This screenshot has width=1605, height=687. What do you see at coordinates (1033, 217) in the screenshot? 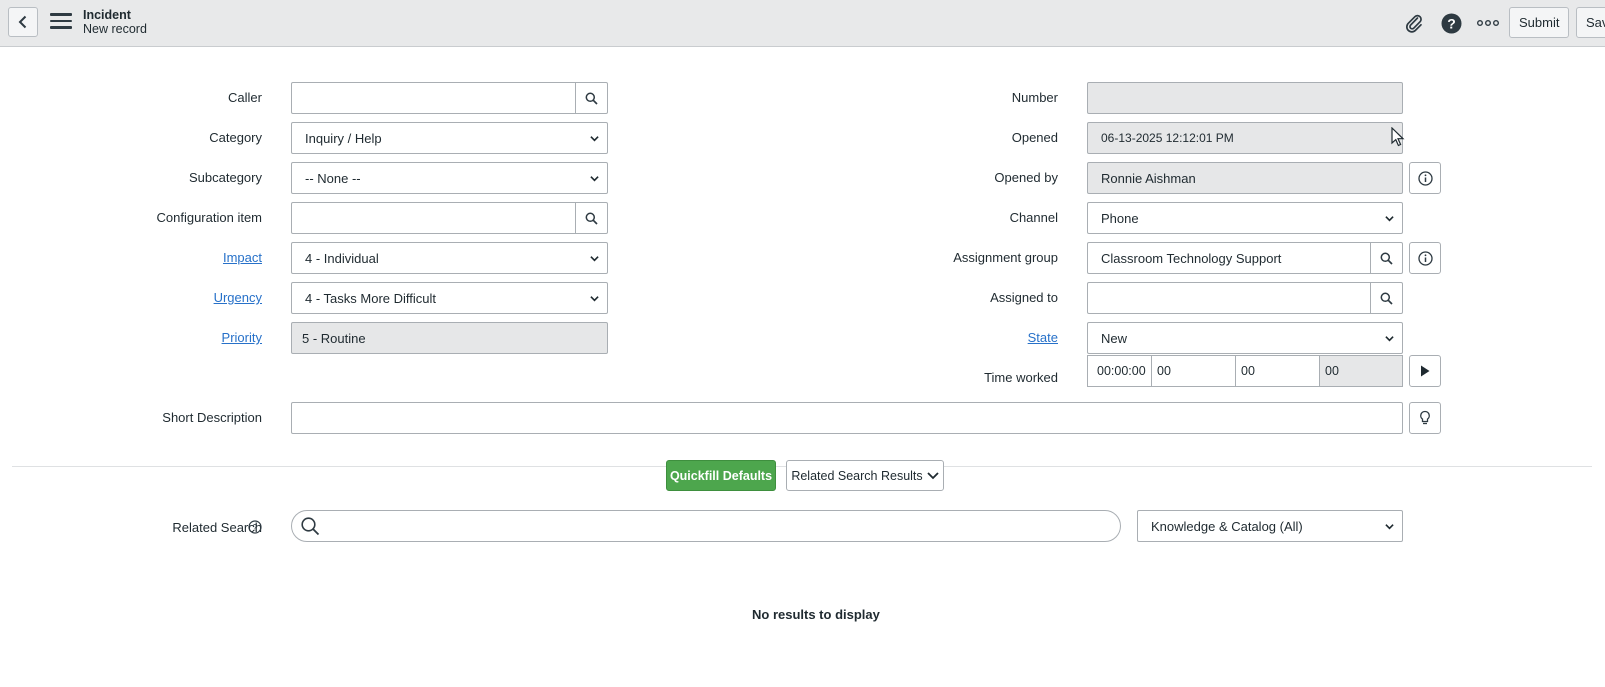
I see `channel-label: Channel` at bounding box center [1033, 217].